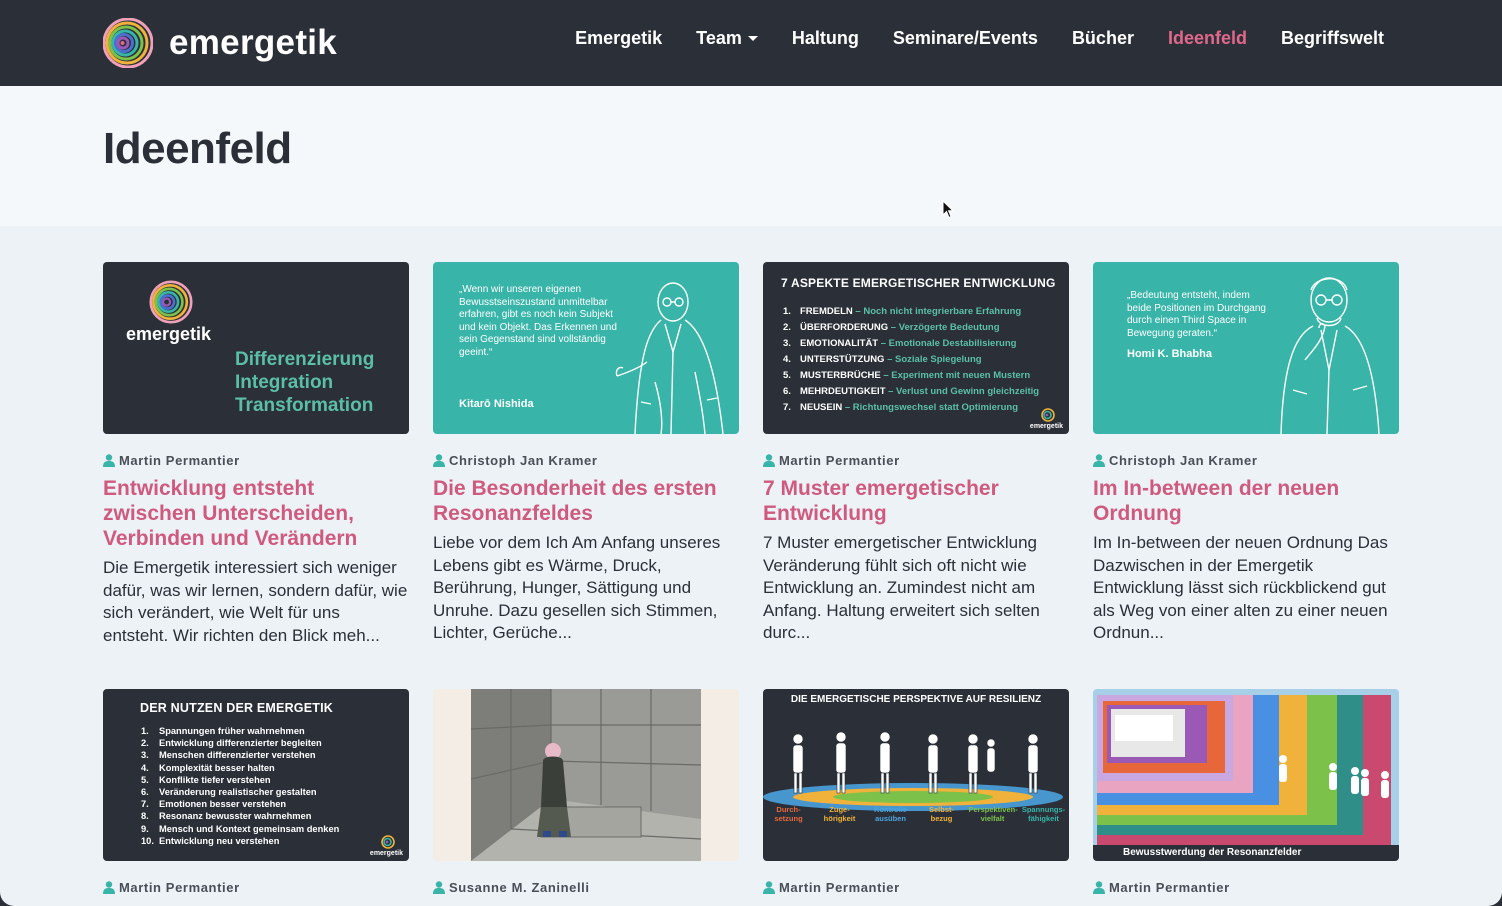  What do you see at coordinates (618, 38) in the screenshot?
I see `nav-item-emergetik: Emergetik` at bounding box center [618, 38].